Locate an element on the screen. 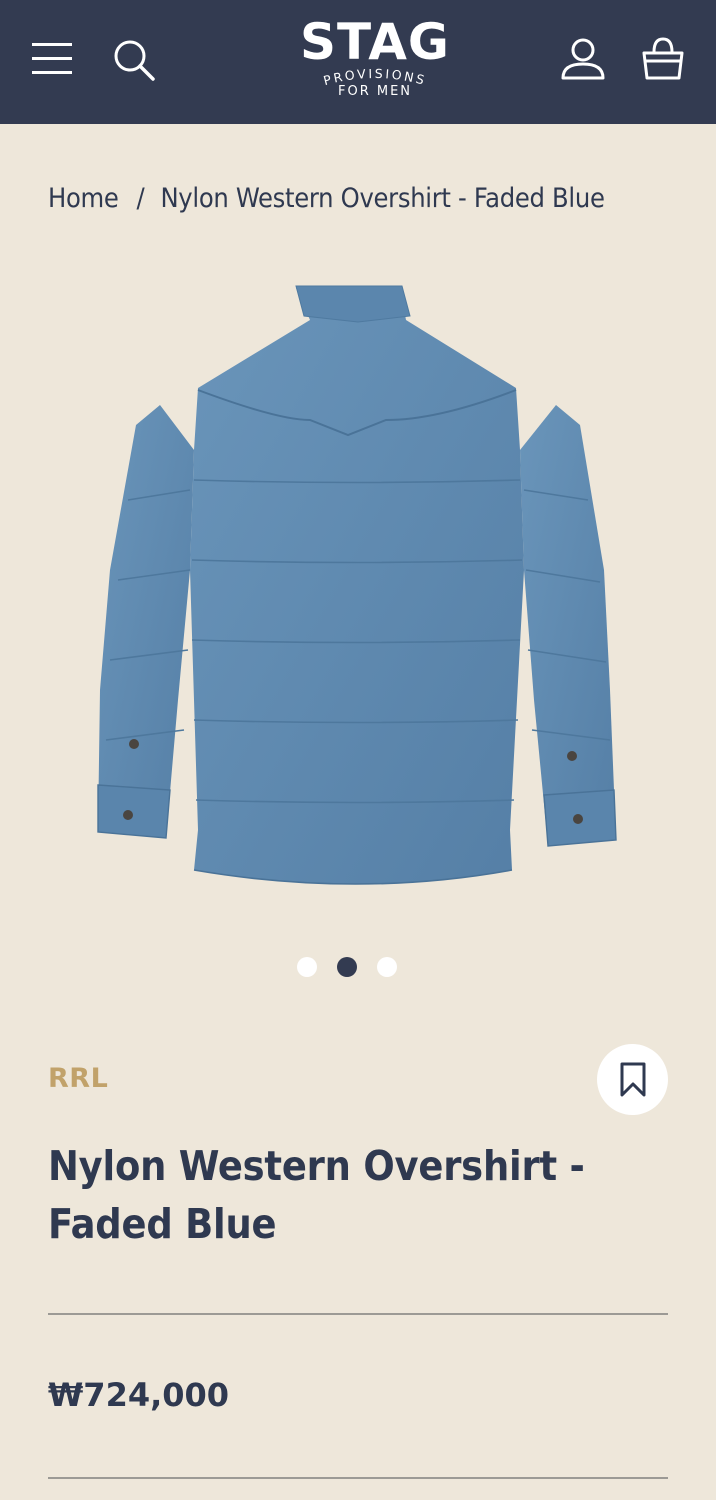  search-icon is located at coordinates (134, 60).